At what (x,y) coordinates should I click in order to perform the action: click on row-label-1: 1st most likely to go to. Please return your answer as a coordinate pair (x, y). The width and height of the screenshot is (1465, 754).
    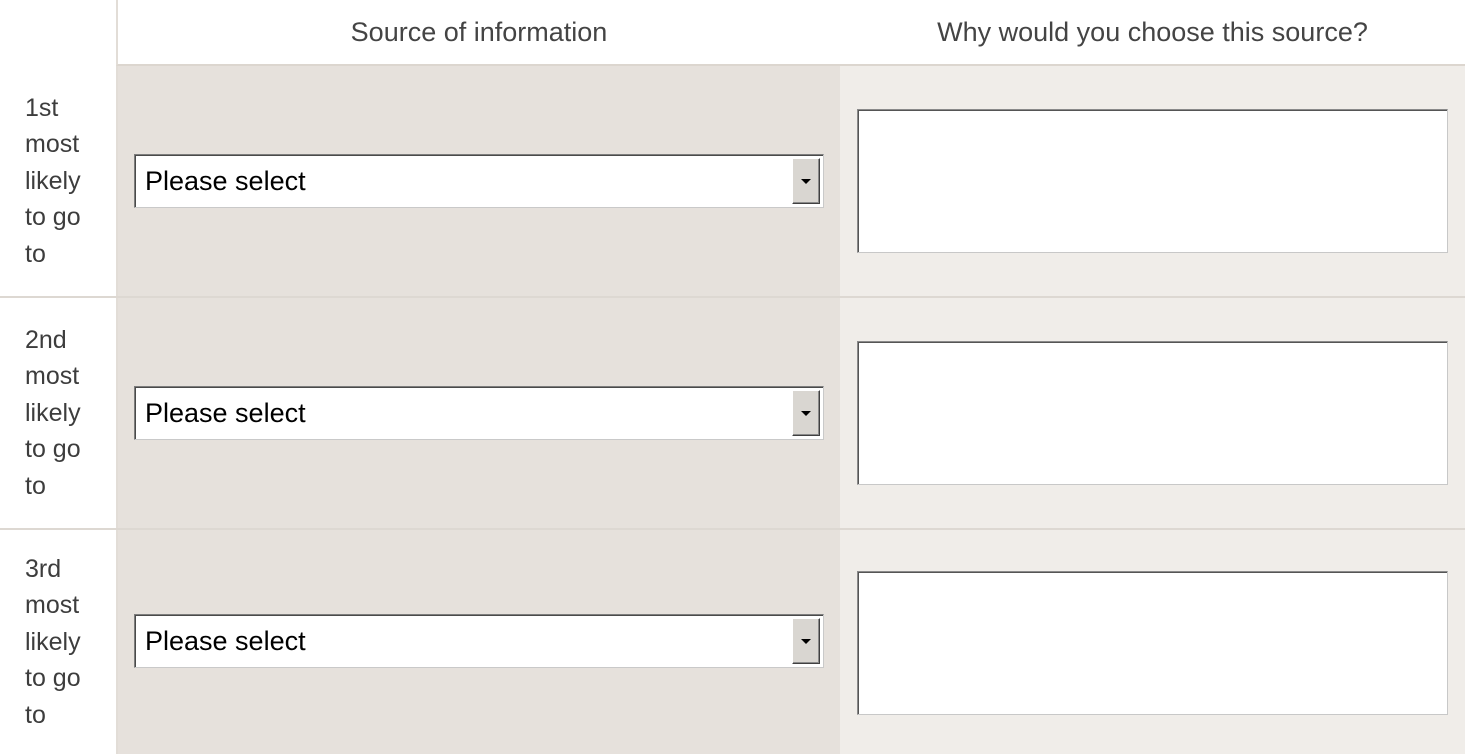
    Looking at the image, I should click on (58, 181).